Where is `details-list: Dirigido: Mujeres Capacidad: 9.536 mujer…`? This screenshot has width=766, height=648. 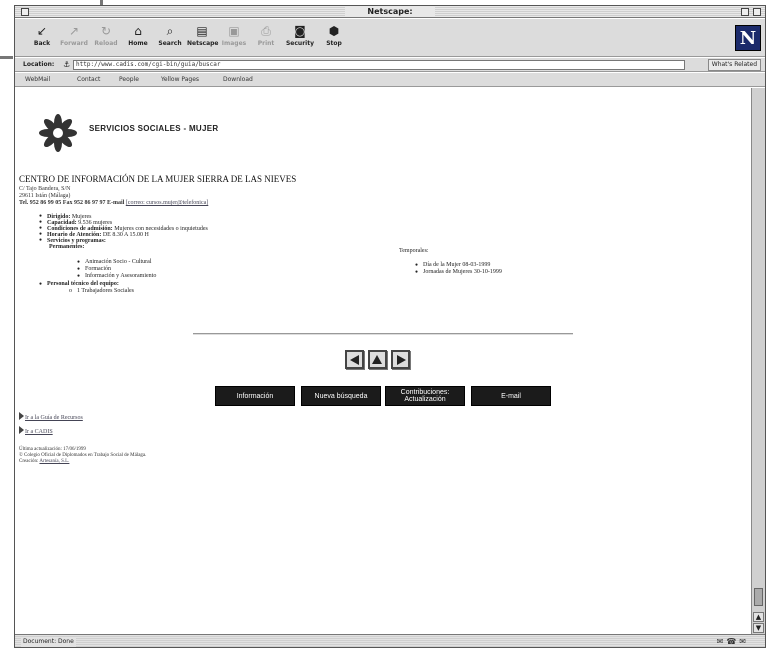 details-list: Dirigido: Mujeres Capacidad: 9.536 mujer… is located at coordinates (123, 229).